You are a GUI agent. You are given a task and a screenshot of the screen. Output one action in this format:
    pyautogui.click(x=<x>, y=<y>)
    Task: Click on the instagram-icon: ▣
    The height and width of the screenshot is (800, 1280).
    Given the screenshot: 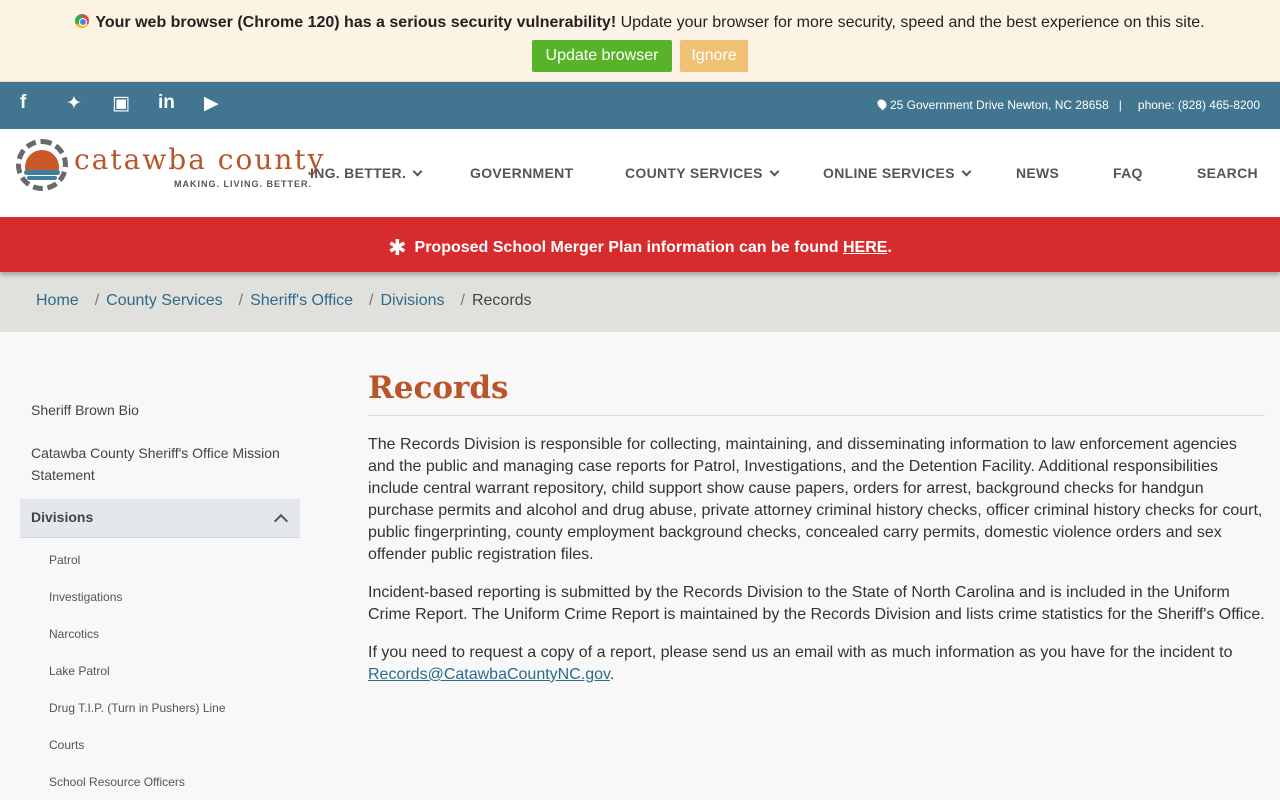 What is the action you would take?
    pyautogui.click(x=133, y=105)
    